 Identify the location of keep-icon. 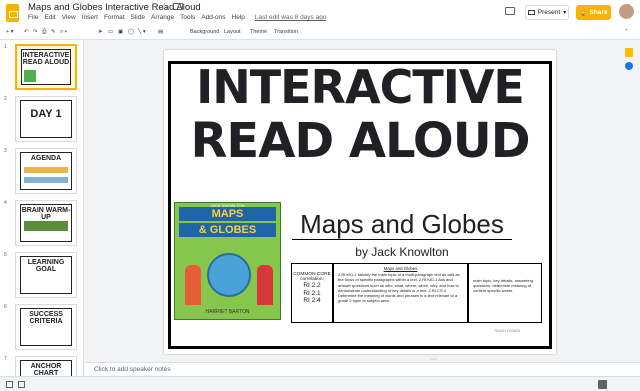
(629, 52).